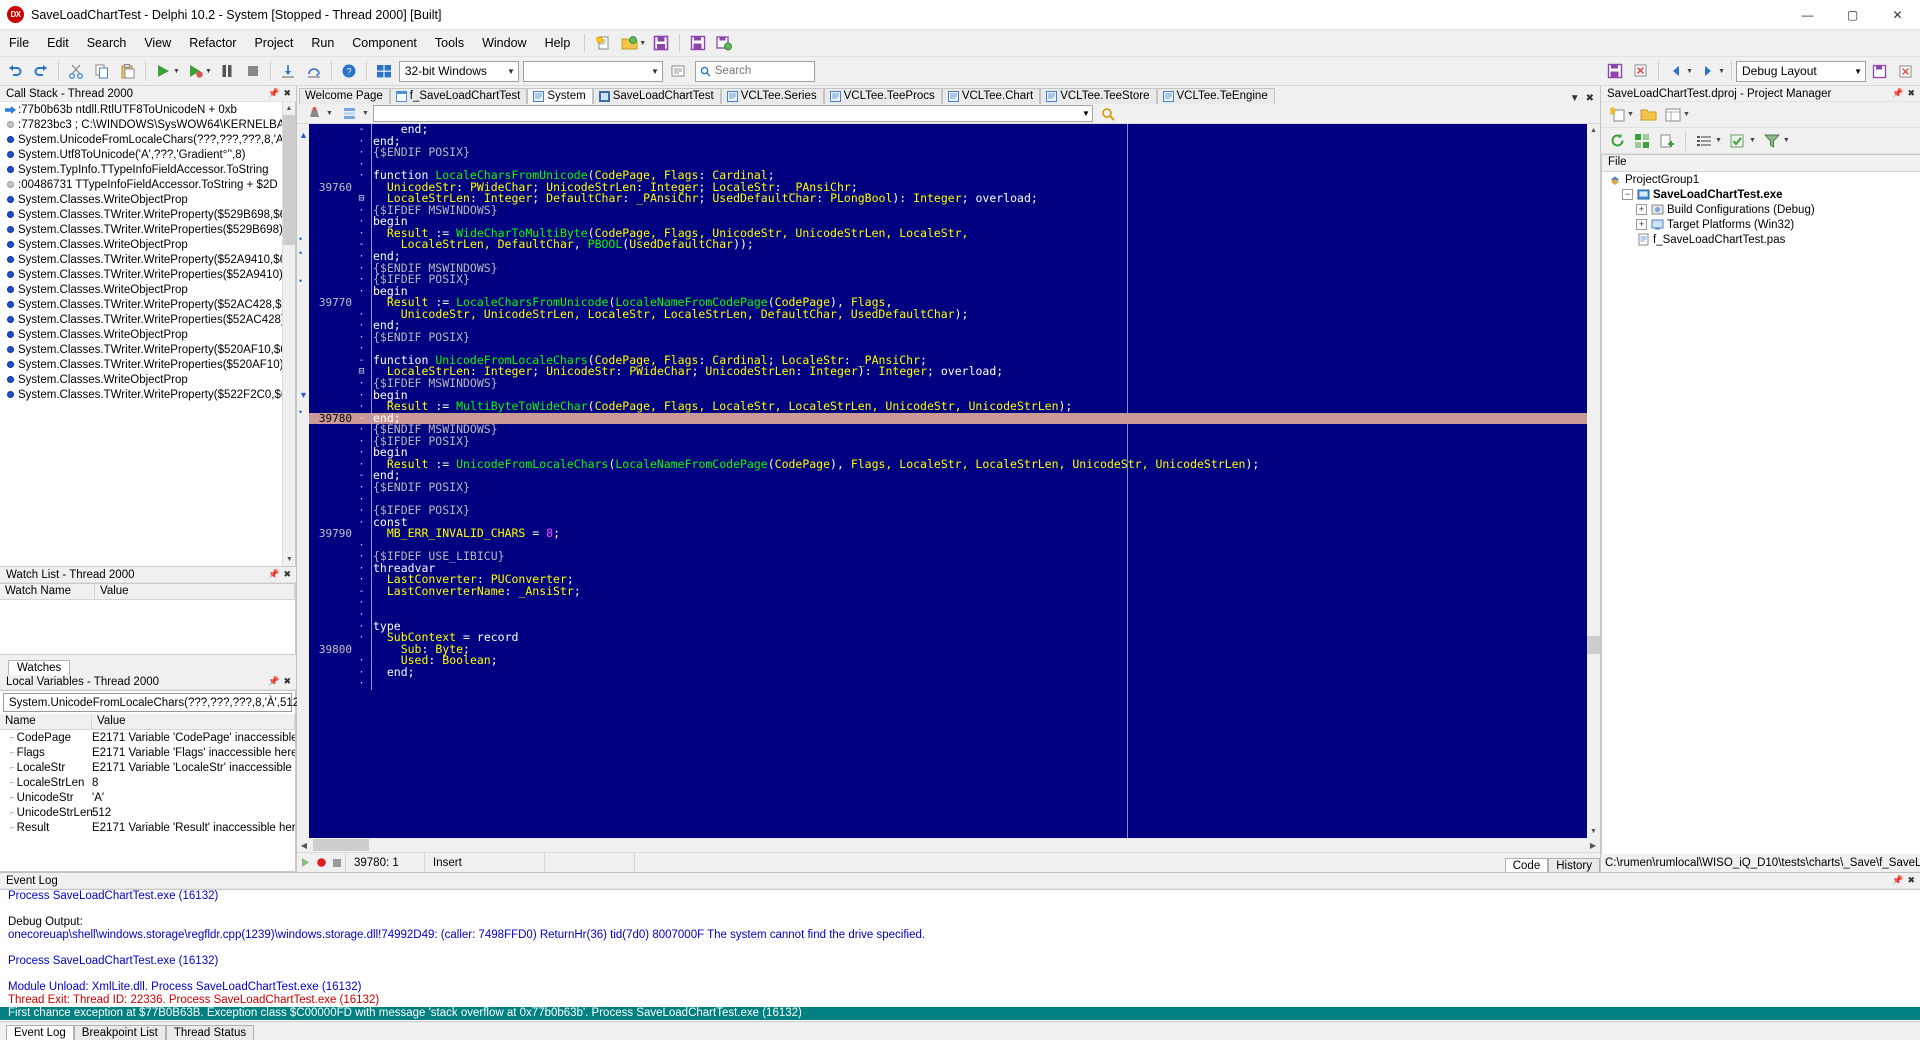 This screenshot has width=1920, height=1040. I want to click on layout-delete-icon, so click(1905, 71).